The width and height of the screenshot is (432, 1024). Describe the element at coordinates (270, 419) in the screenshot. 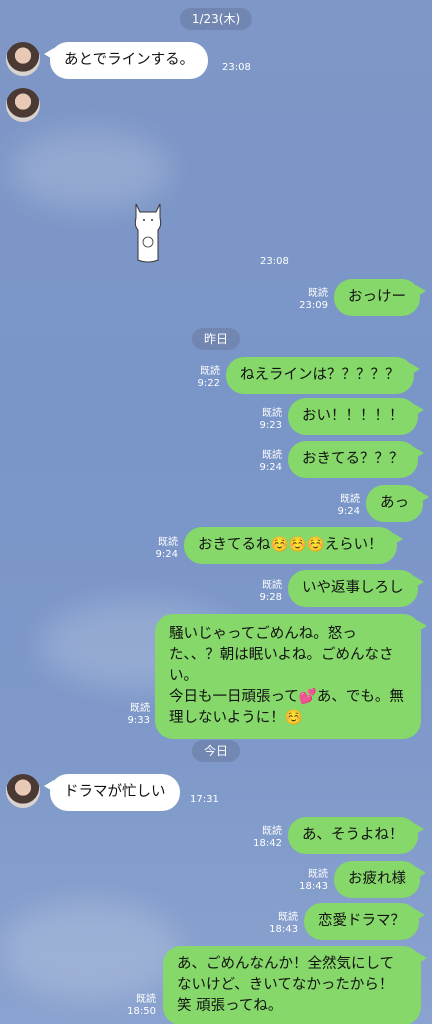

I see `read-status: 既読 9:23` at that location.